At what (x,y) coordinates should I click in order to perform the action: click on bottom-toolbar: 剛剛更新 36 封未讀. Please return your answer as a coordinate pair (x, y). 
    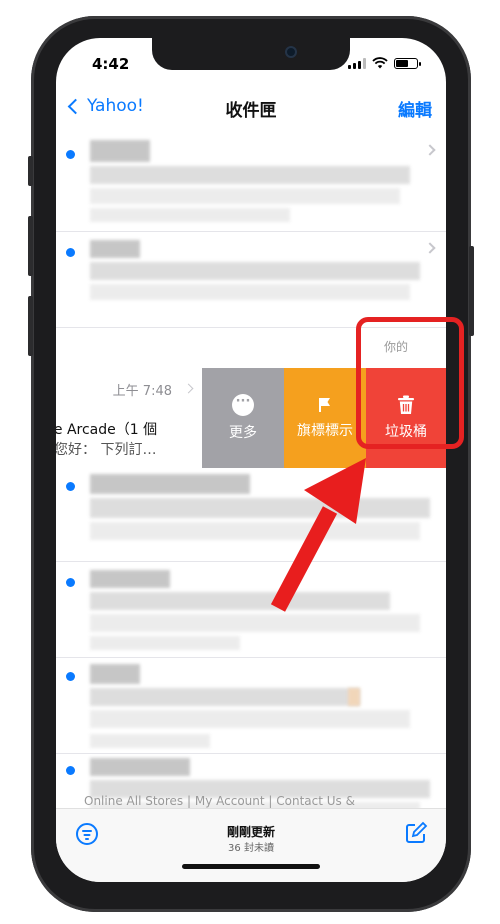
    Looking at the image, I should click on (251, 845).